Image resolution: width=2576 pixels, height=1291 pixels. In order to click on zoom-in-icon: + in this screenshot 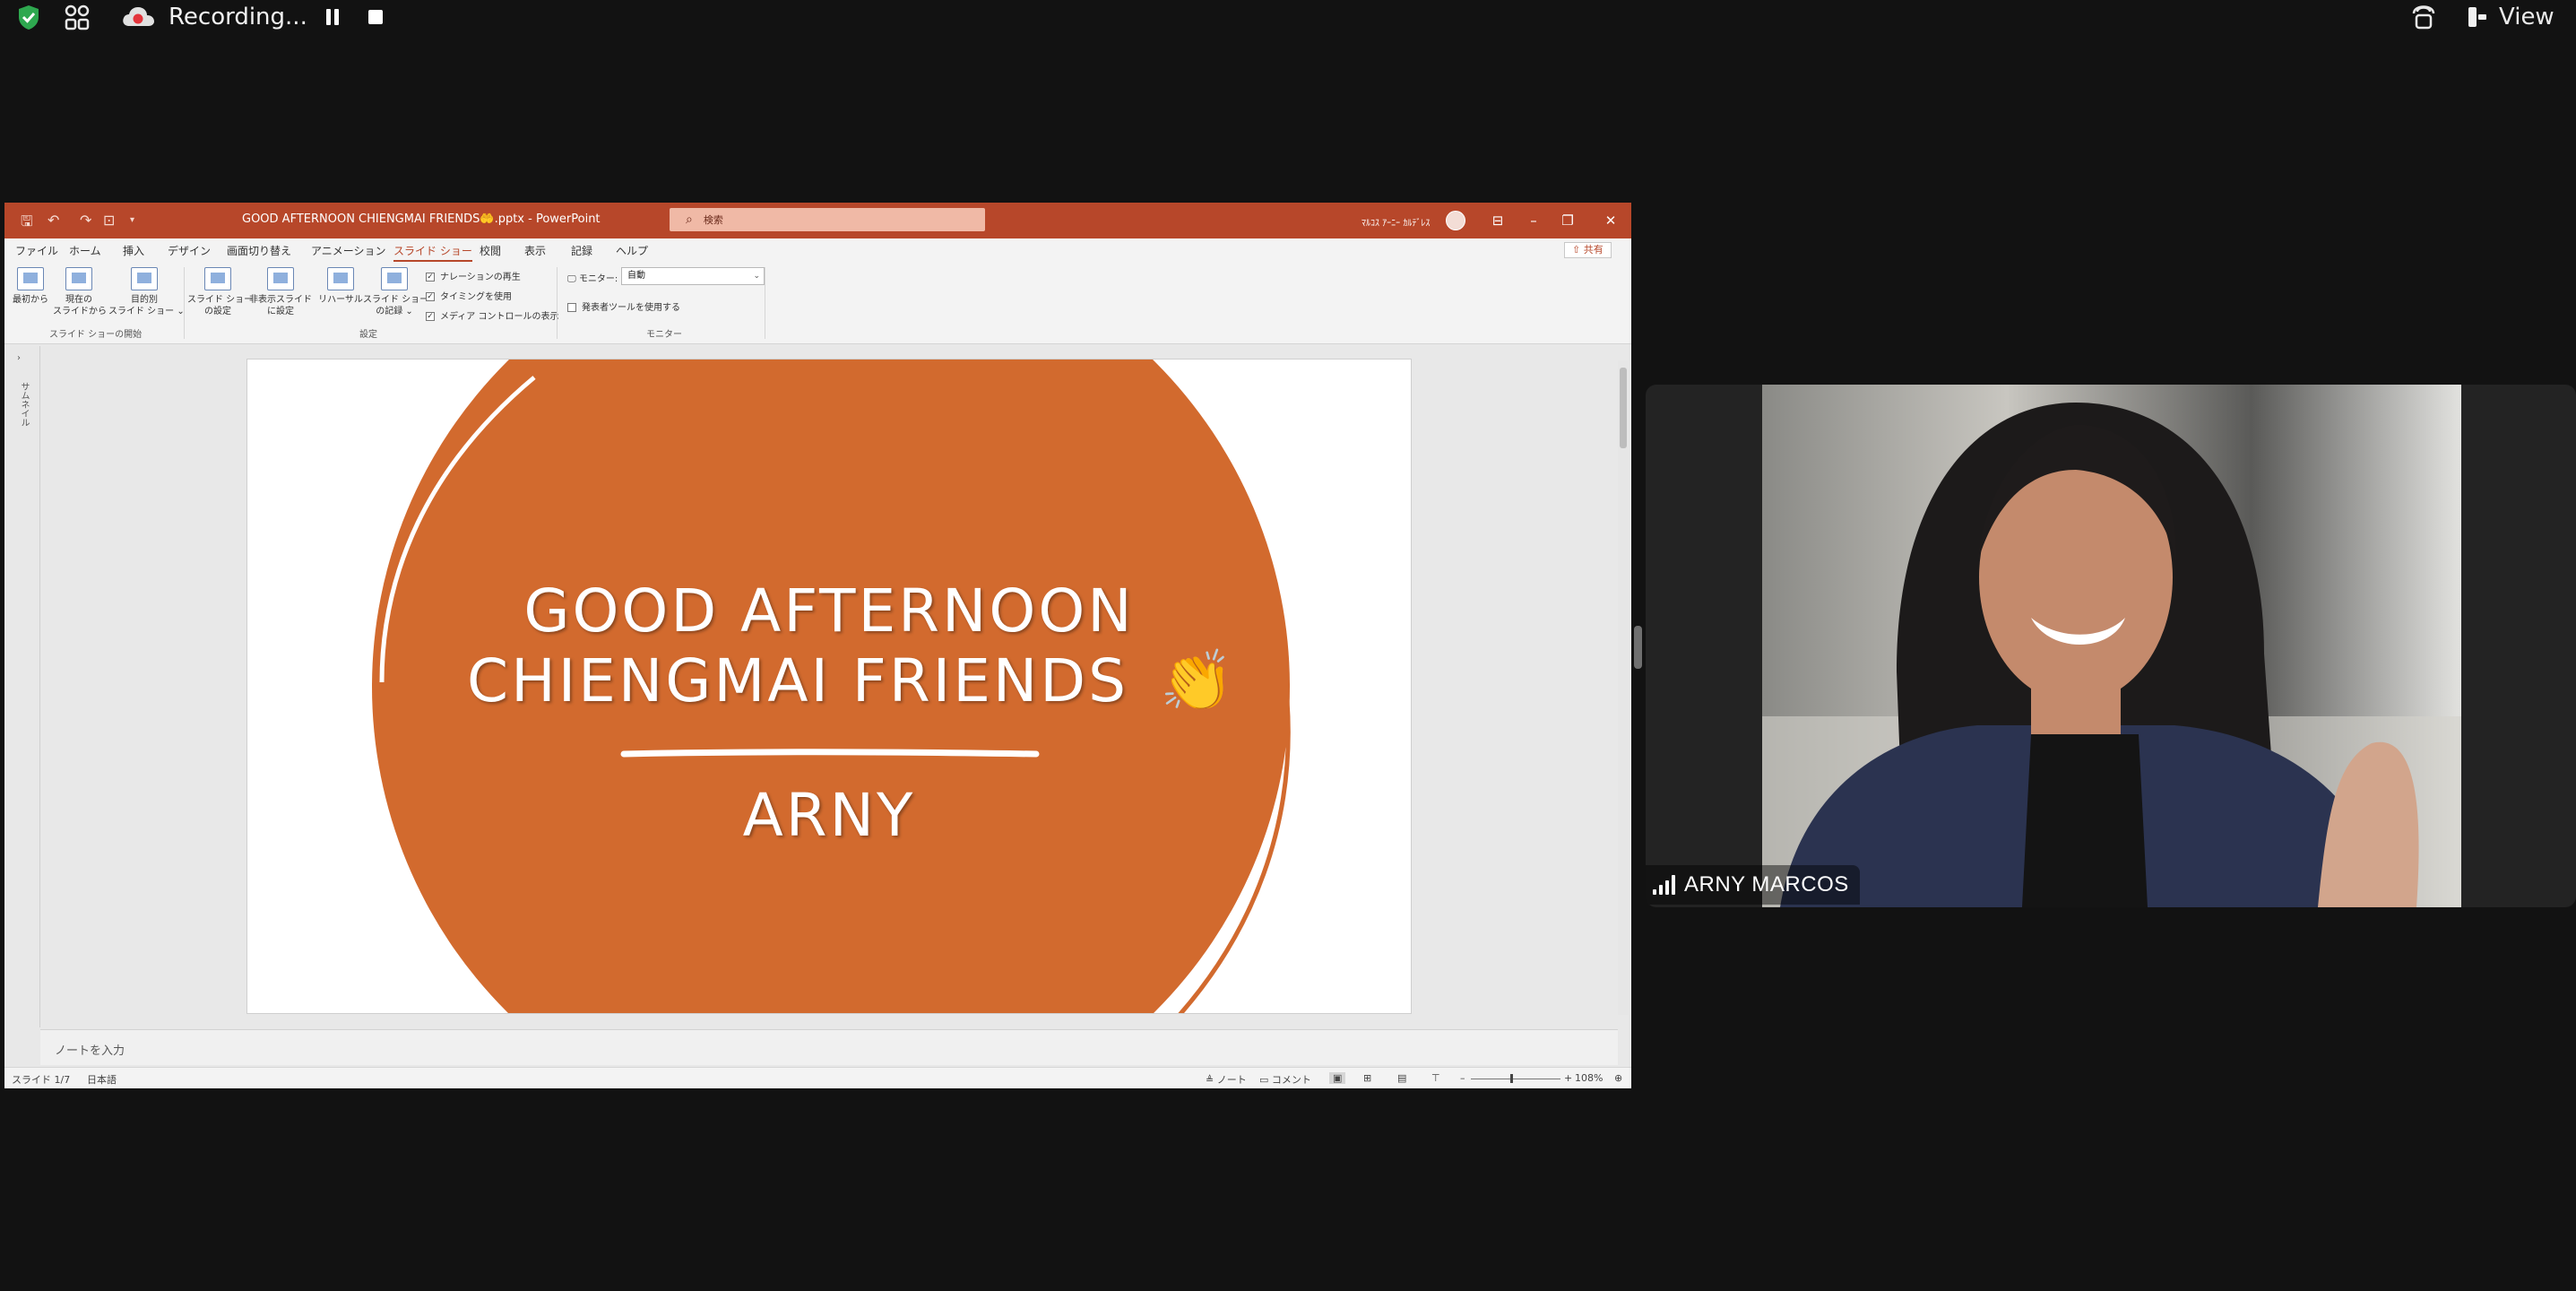, I will do `click(1568, 1078)`.